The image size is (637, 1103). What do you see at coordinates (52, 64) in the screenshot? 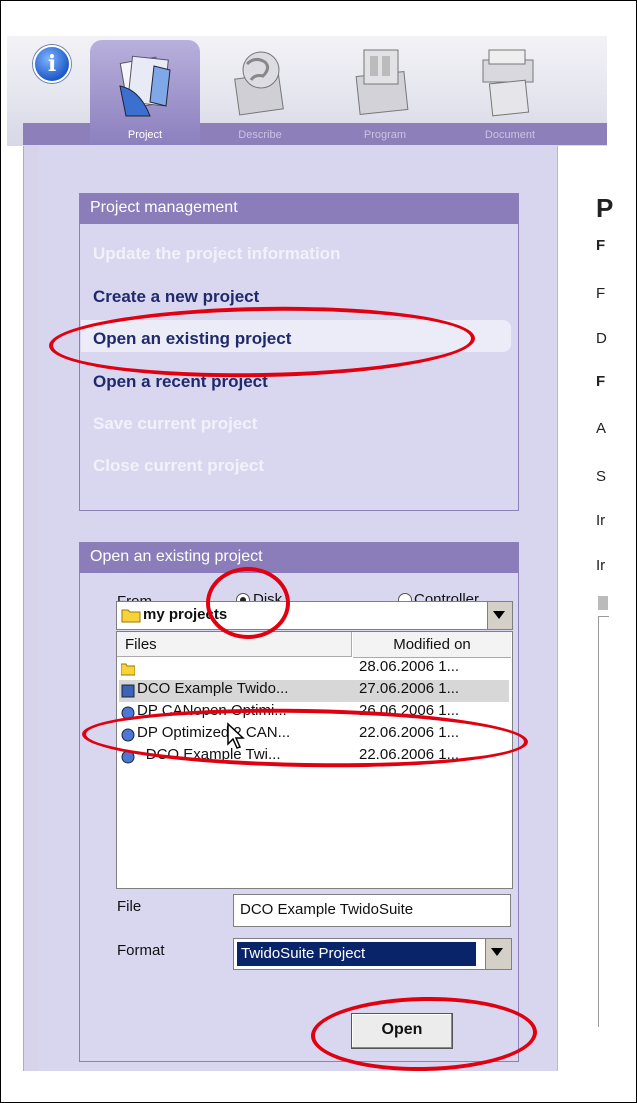
I see `info-icon: i` at bounding box center [52, 64].